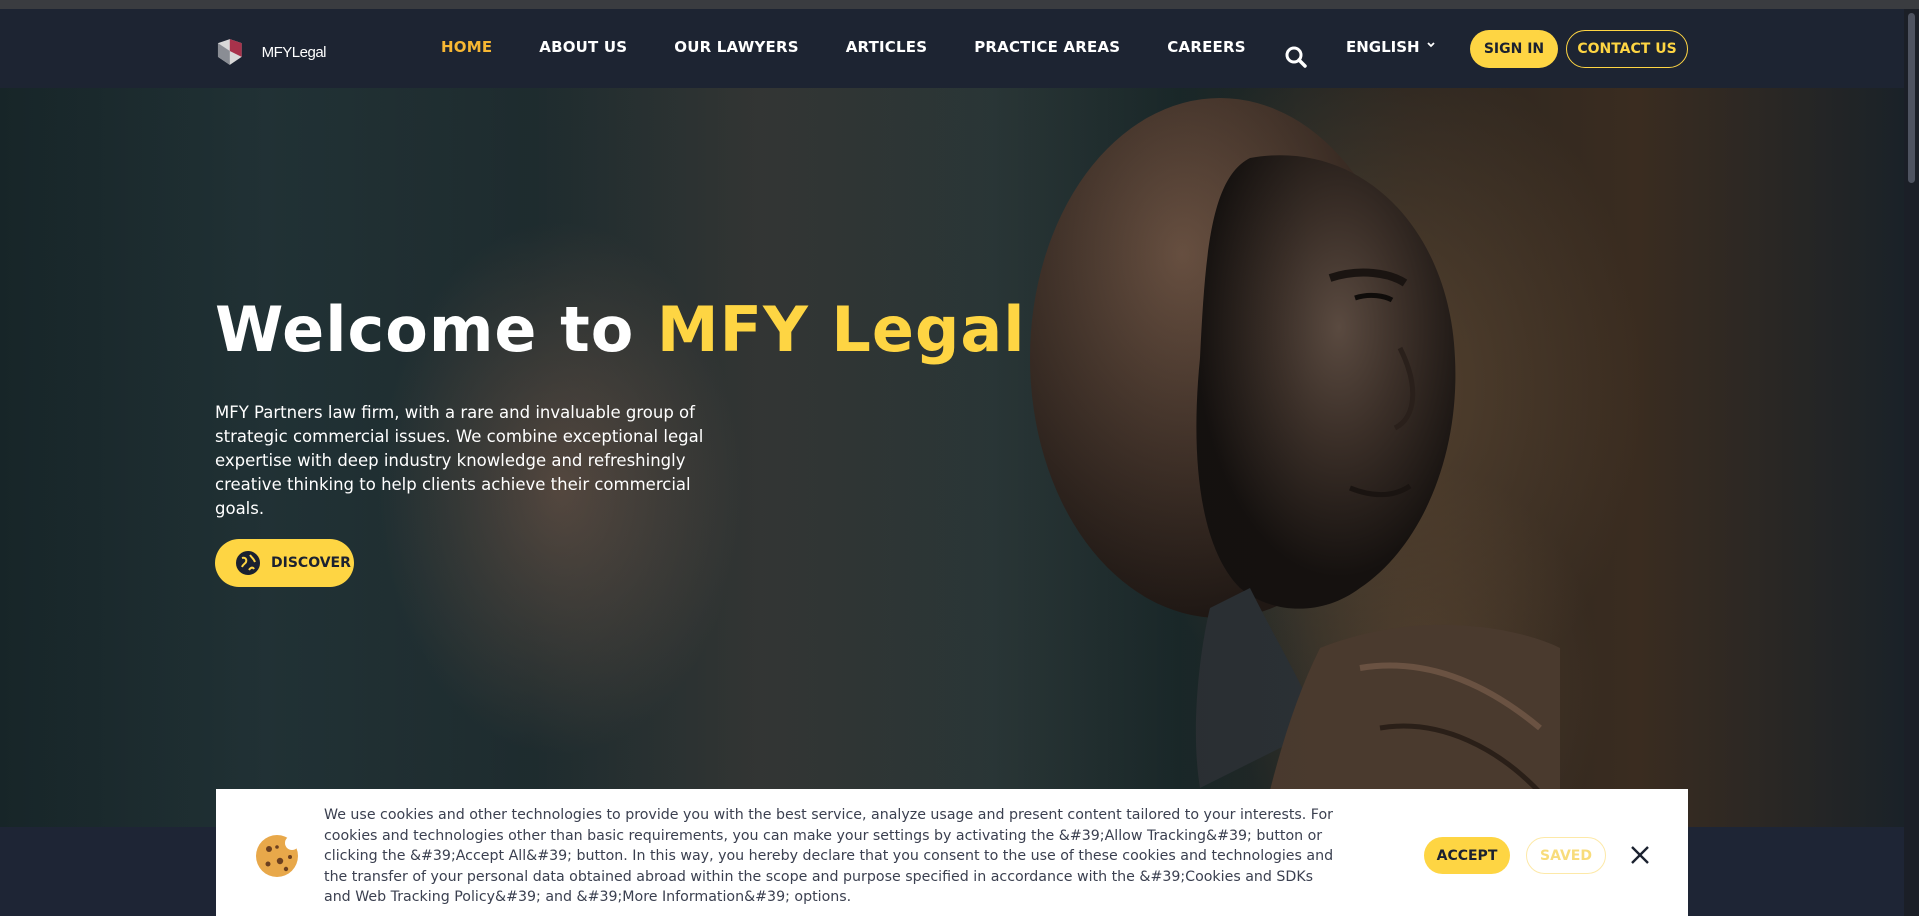 This screenshot has width=1919, height=916. Describe the element at coordinates (1911, 462) in the screenshot. I see `scrollbar` at that location.